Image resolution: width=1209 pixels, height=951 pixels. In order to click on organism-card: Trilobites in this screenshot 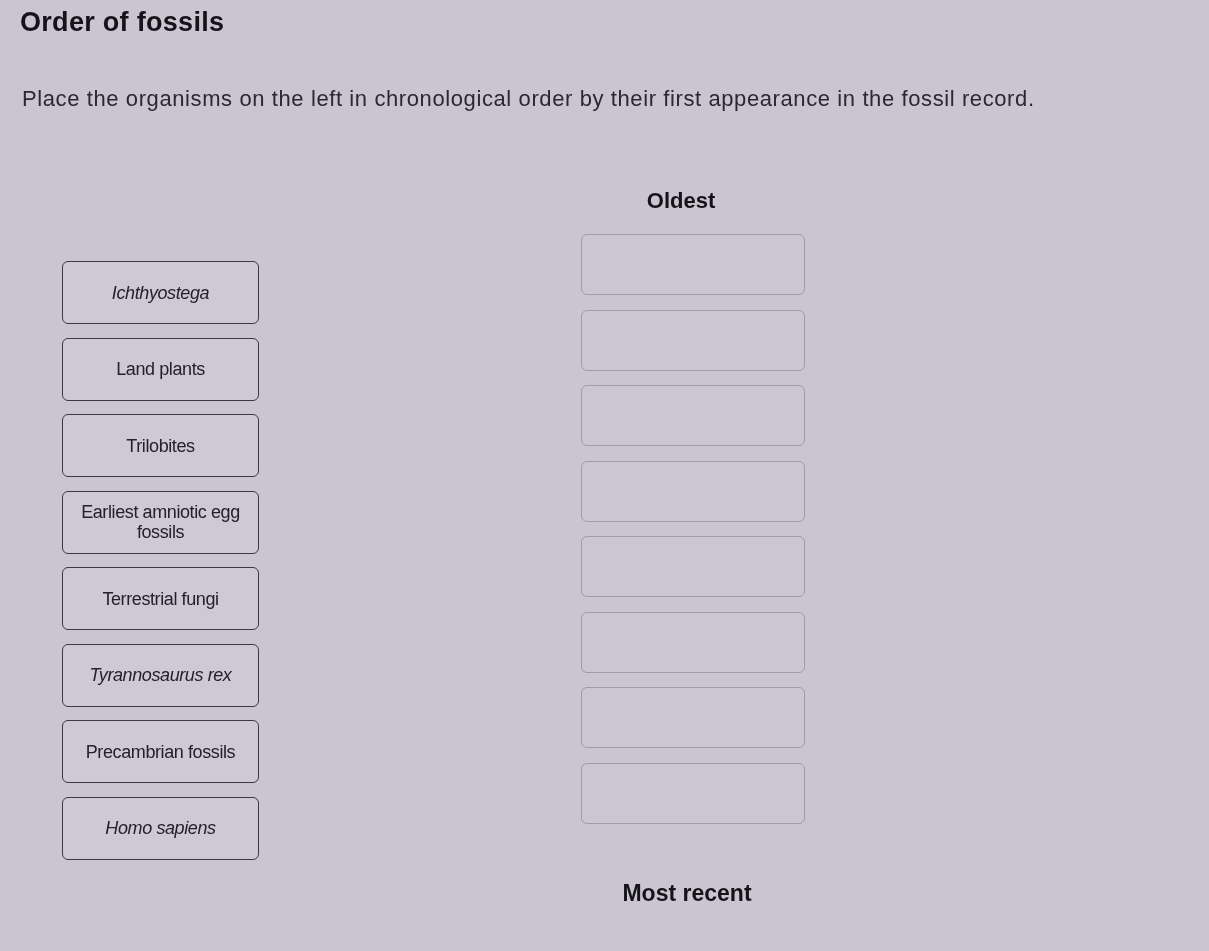, I will do `click(160, 445)`.